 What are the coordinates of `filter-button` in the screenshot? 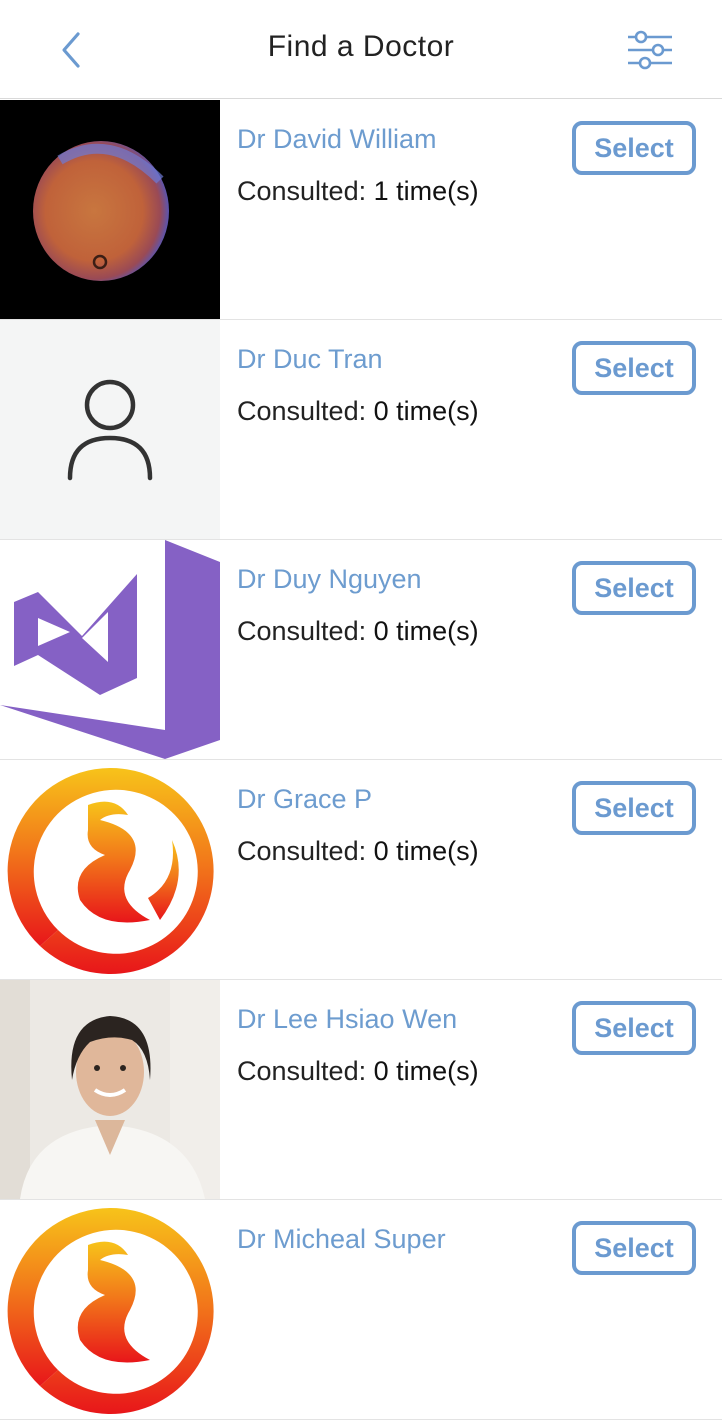 It's located at (650, 50).